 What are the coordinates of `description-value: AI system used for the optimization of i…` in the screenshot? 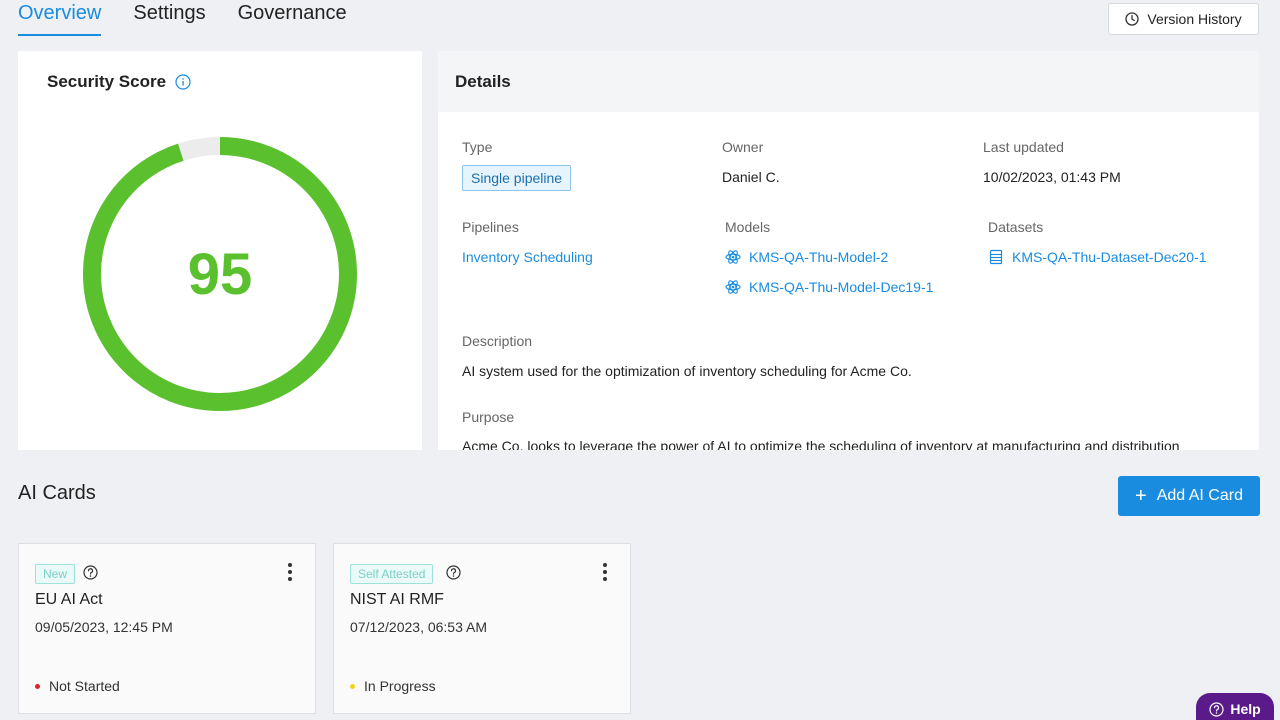 It's located at (687, 371).